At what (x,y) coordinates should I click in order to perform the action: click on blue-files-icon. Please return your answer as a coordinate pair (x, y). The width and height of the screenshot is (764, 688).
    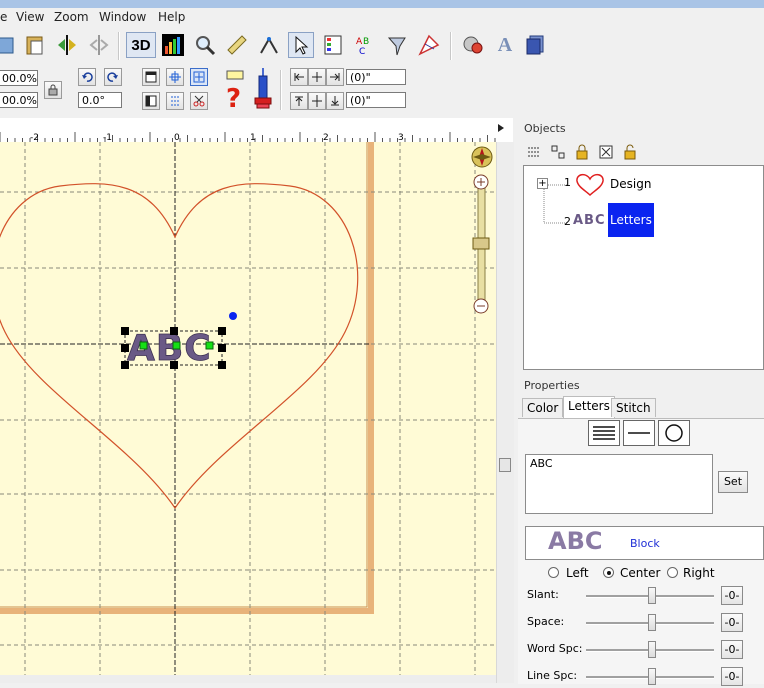
    Looking at the image, I should click on (535, 45).